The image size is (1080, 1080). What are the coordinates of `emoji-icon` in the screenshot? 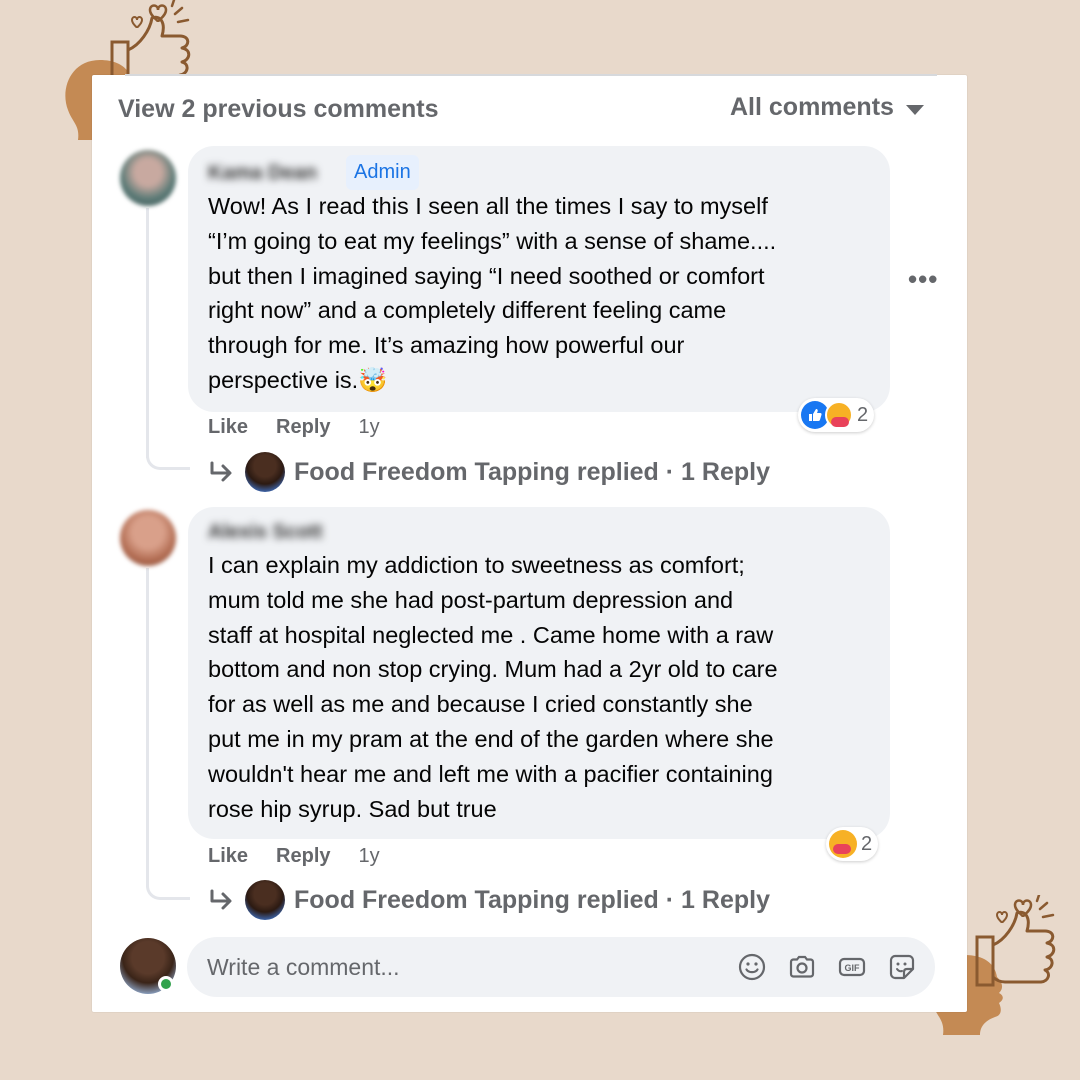 It's located at (752, 967).